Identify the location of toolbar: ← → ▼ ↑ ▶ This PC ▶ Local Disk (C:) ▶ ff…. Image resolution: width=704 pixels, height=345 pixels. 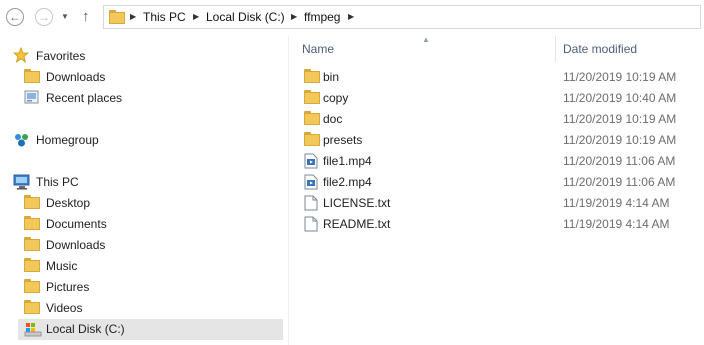
(352, 18).